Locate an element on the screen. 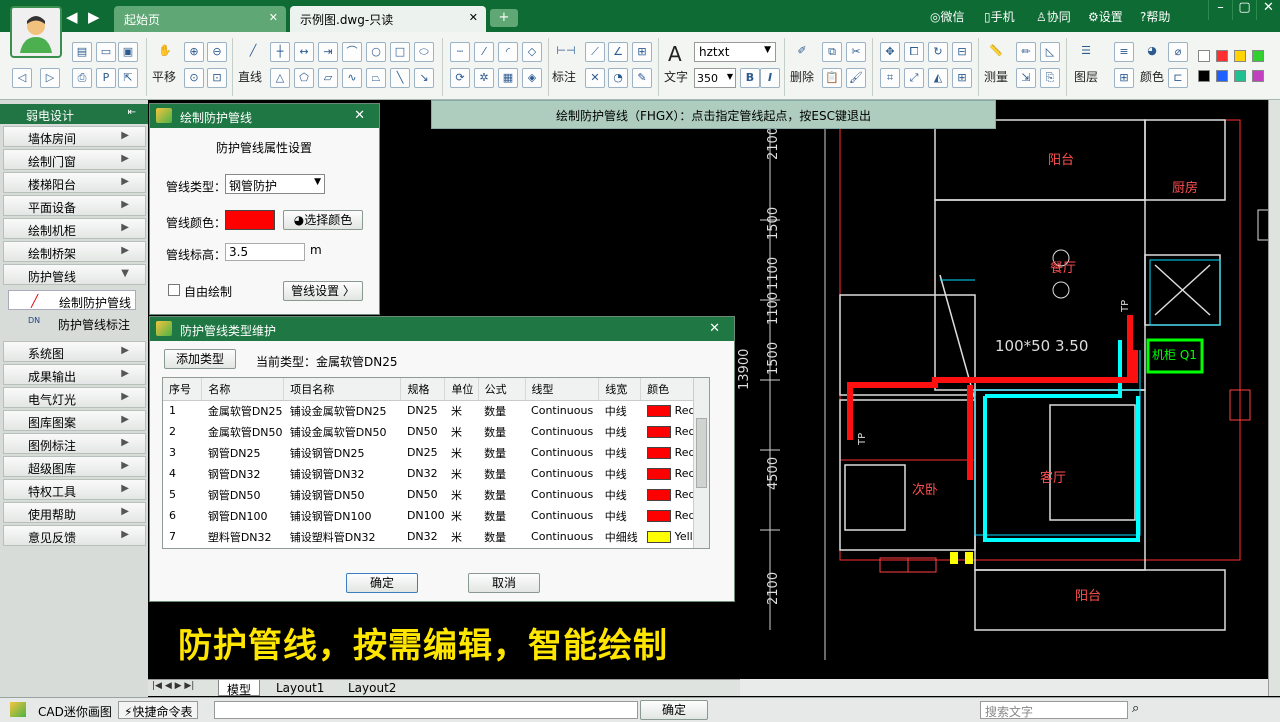 Image resolution: width=1280 pixels, height=722 pixels. sidebar-item-feedback: 意见反馈 ▶ is located at coordinates (74, 535).